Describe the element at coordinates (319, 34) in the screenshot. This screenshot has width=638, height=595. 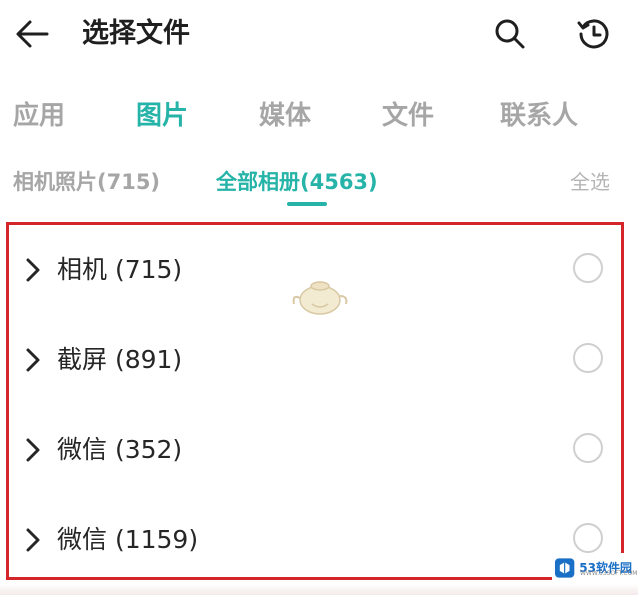
I see `app-header: 选择文件` at that location.